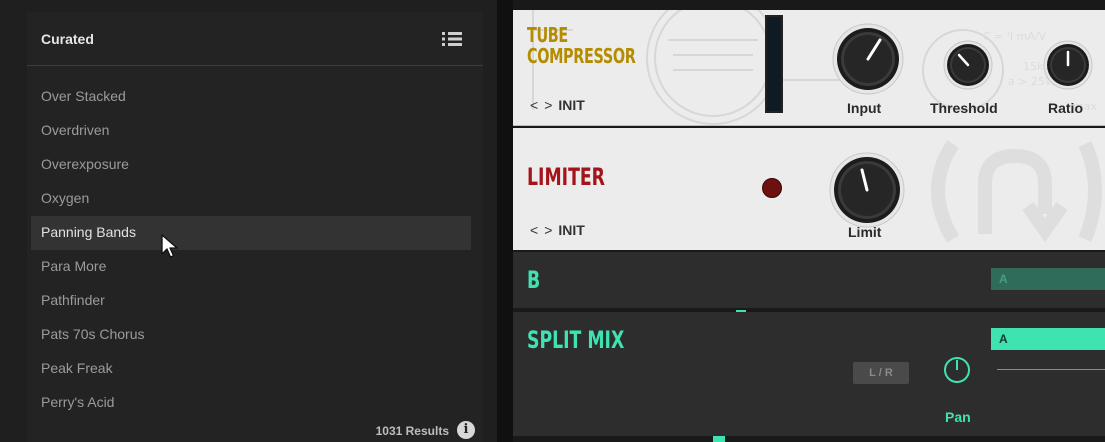  What do you see at coordinates (251, 131) in the screenshot?
I see `list-item: Overdriven` at bounding box center [251, 131].